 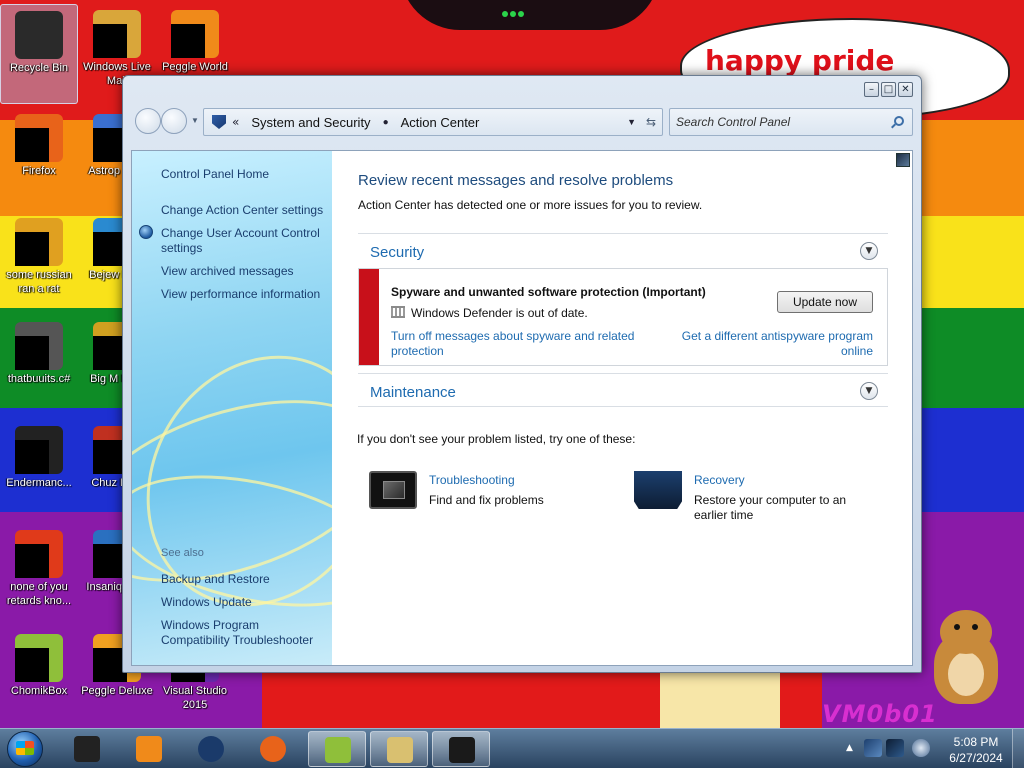 I want to click on media-player-icon, so click(x=149, y=749).